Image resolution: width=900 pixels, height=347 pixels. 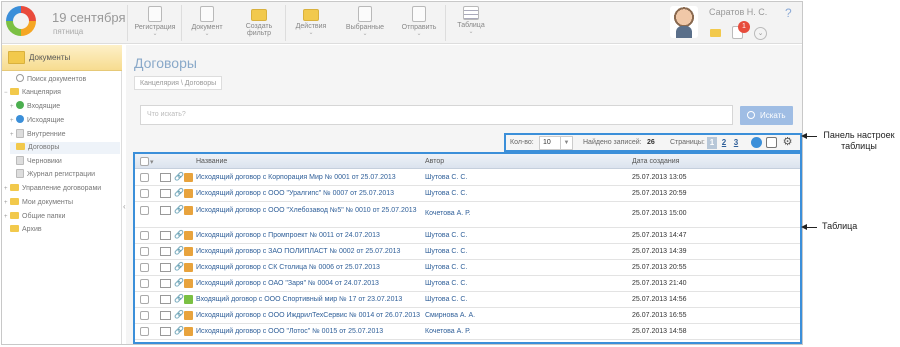 I want to click on toolbar-create-filter-button: Создать фильтр, so click(x=259, y=23).